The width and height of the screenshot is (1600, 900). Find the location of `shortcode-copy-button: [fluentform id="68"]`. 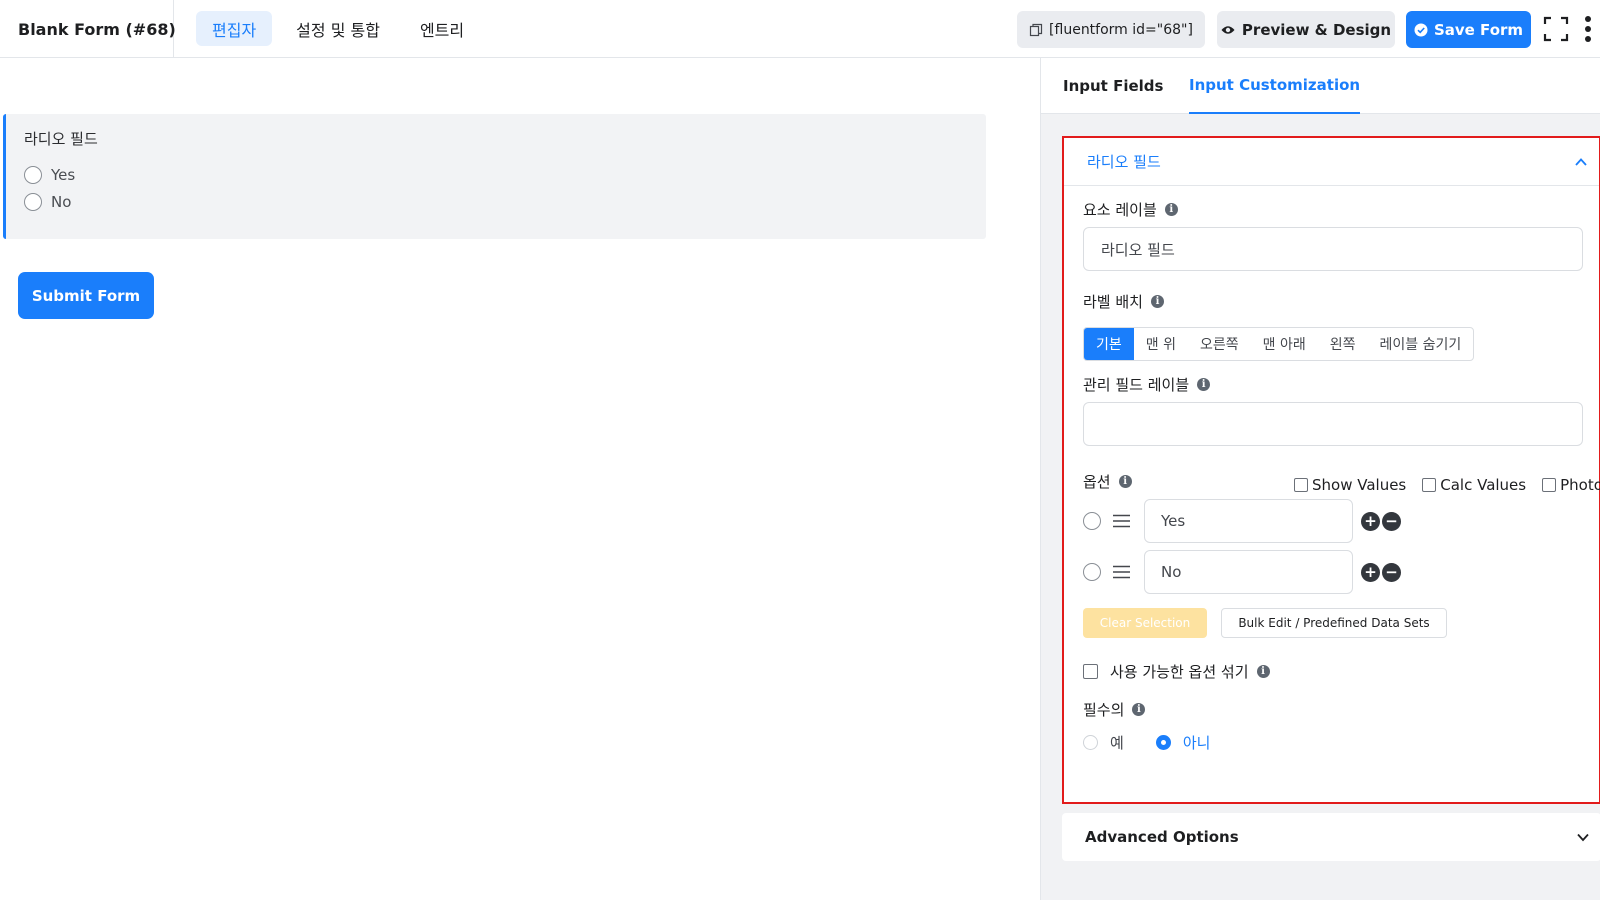

shortcode-copy-button: [fluentform id="68"] is located at coordinates (1111, 29).